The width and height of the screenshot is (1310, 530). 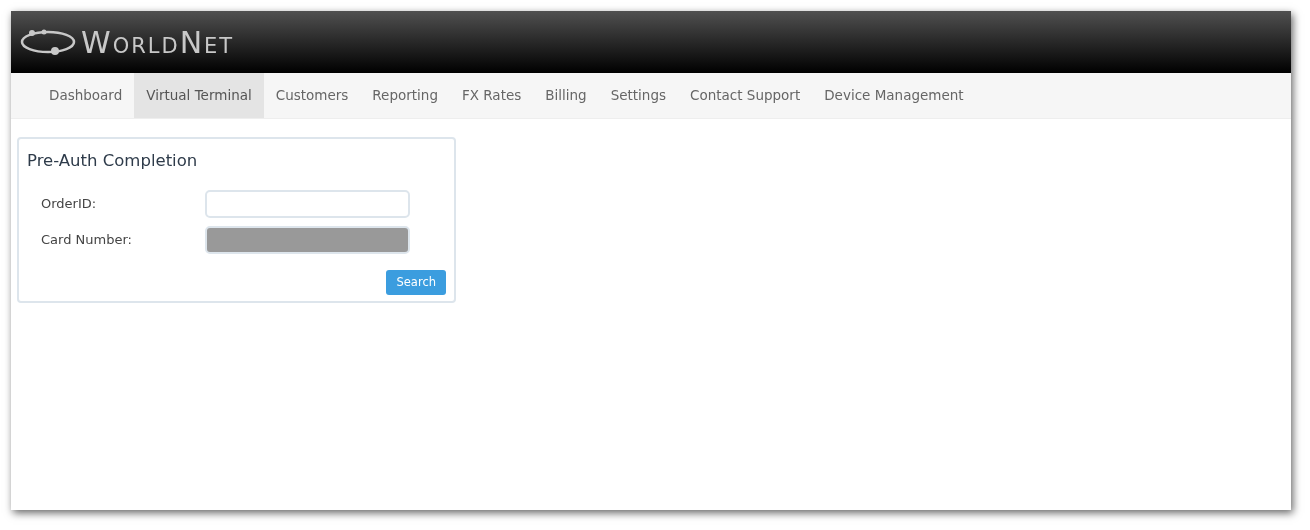 What do you see at coordinates (69, 204) in the screenshot?
I see `field-label: OrderID:` at bounding box center [69, 204].